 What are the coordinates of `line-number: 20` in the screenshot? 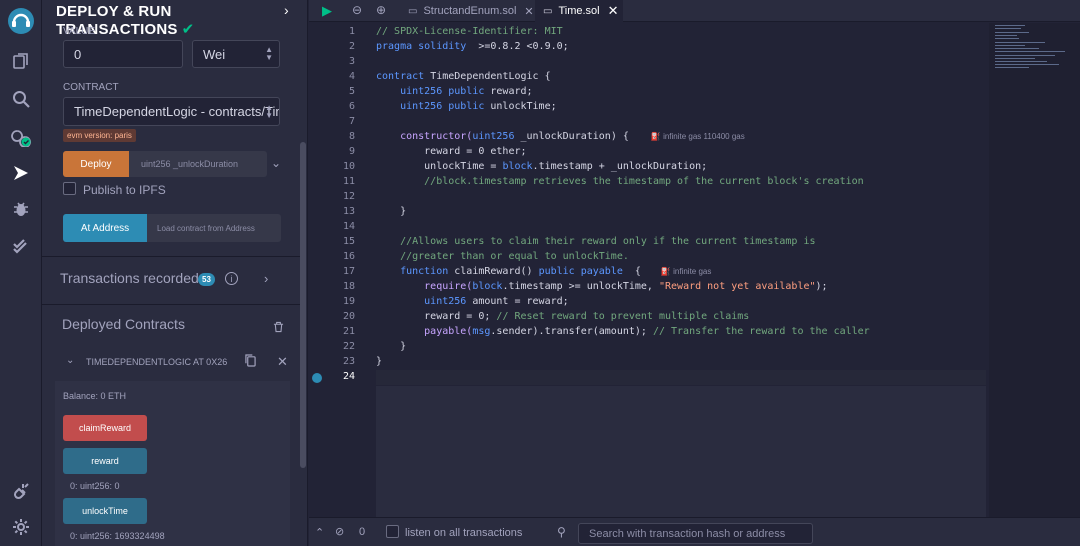 It's located at (332, 316).